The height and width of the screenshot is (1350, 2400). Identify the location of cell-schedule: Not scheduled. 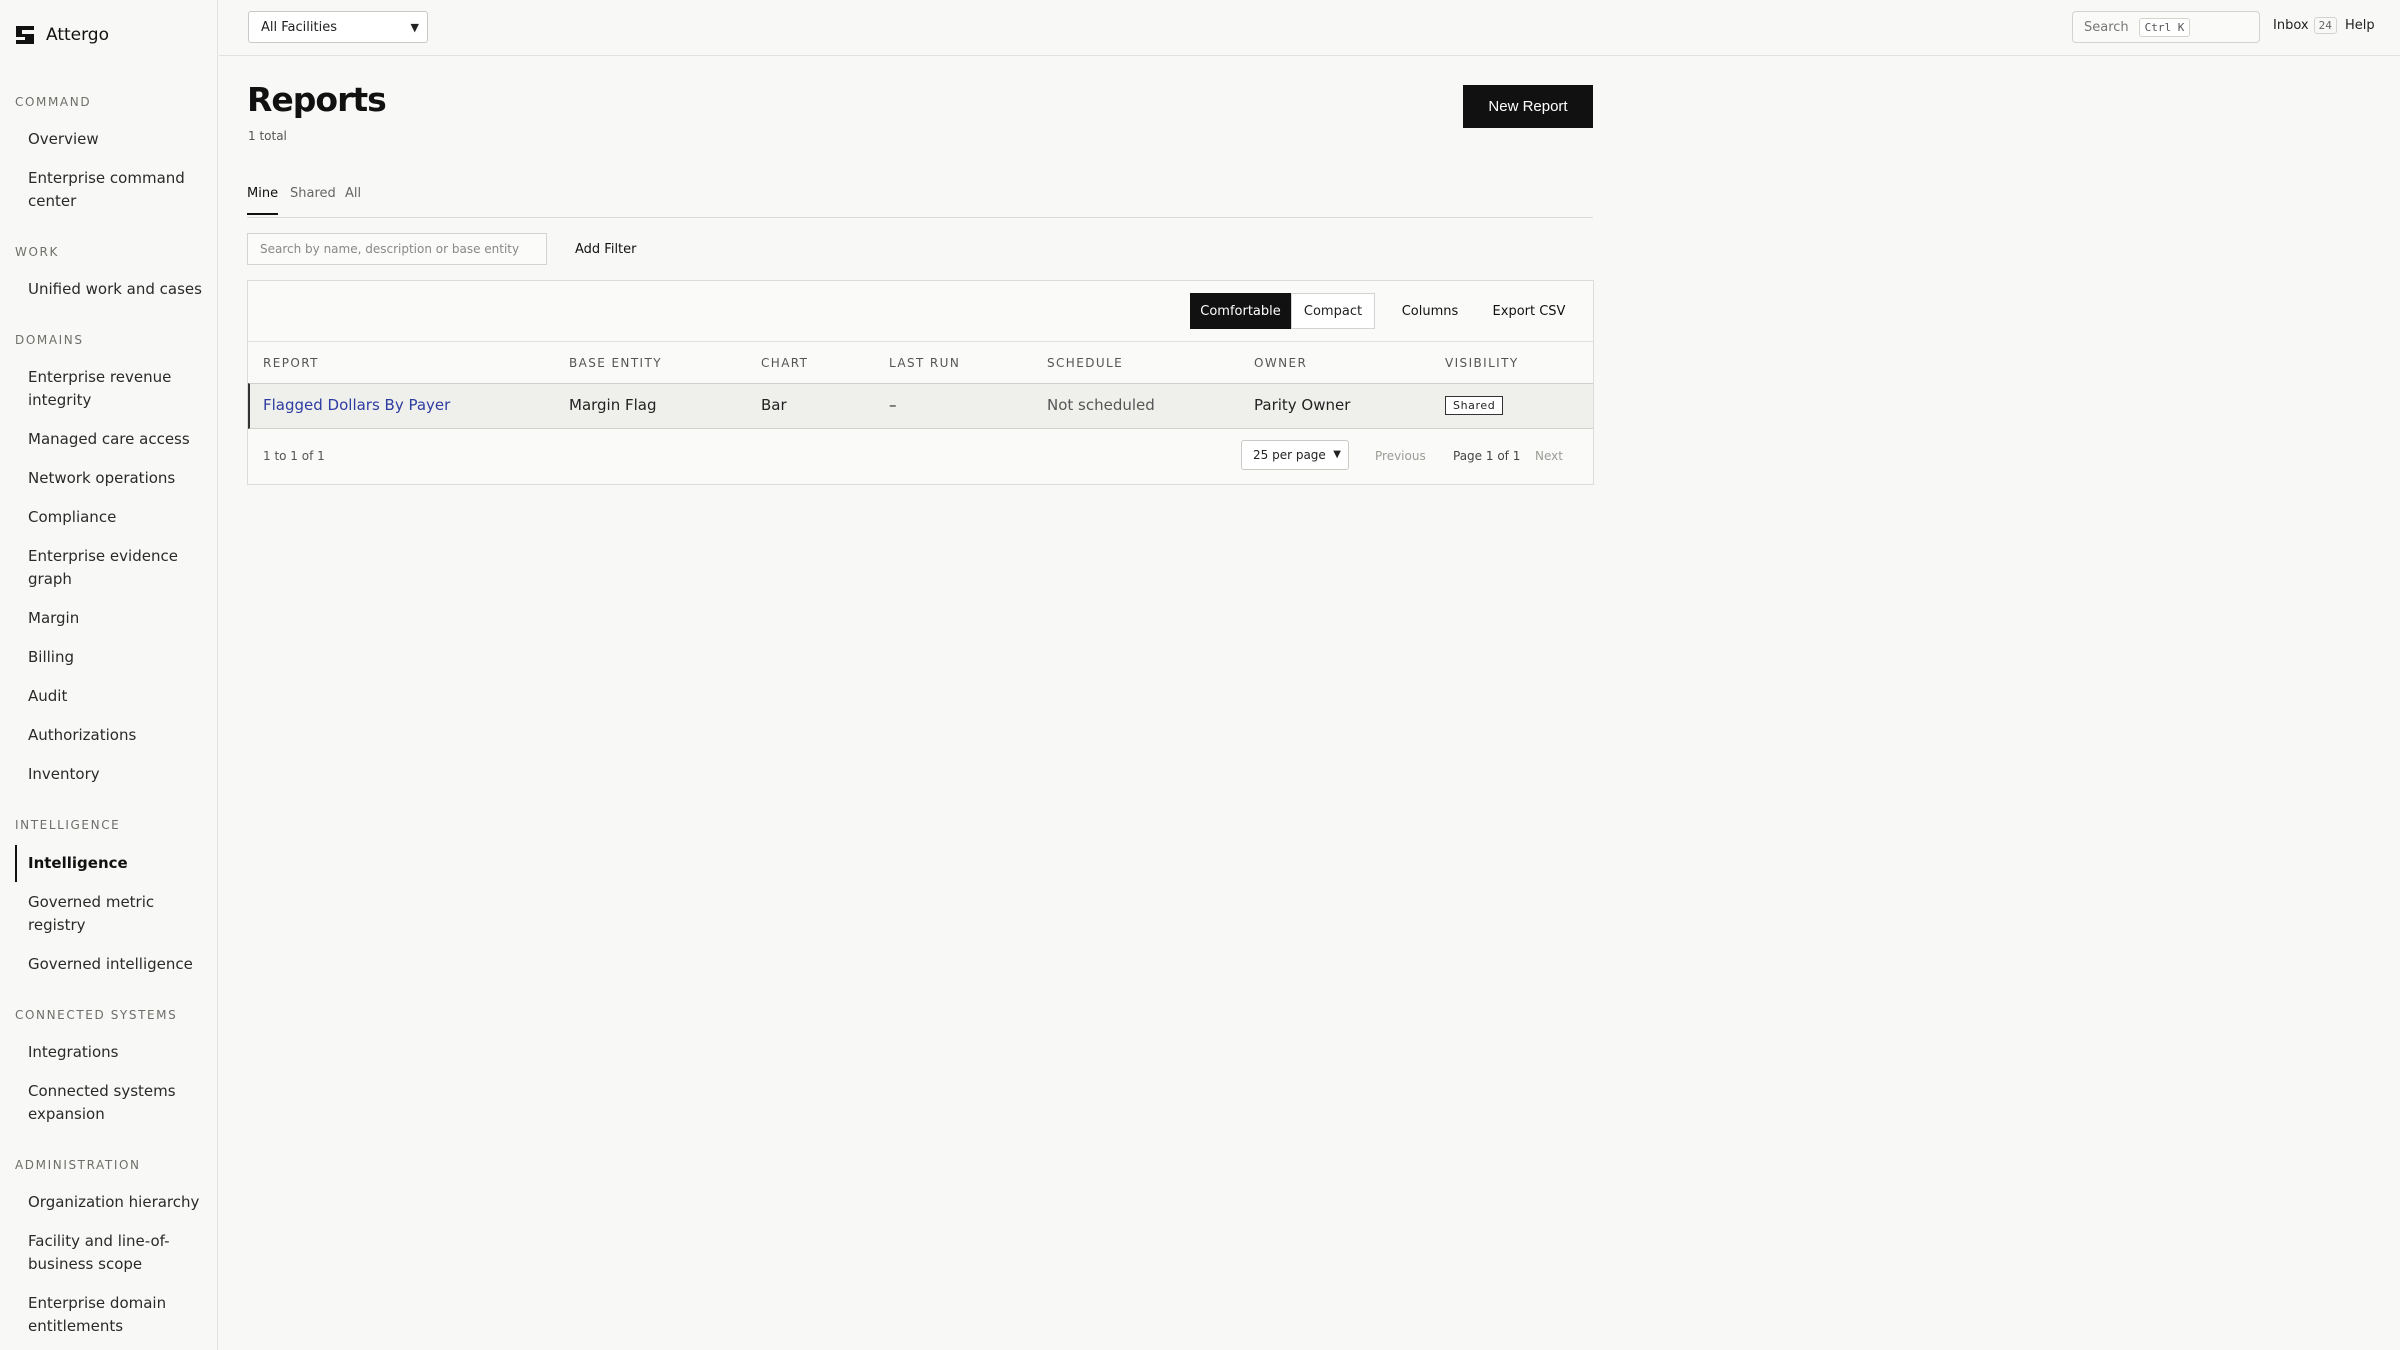
(1101, 405).